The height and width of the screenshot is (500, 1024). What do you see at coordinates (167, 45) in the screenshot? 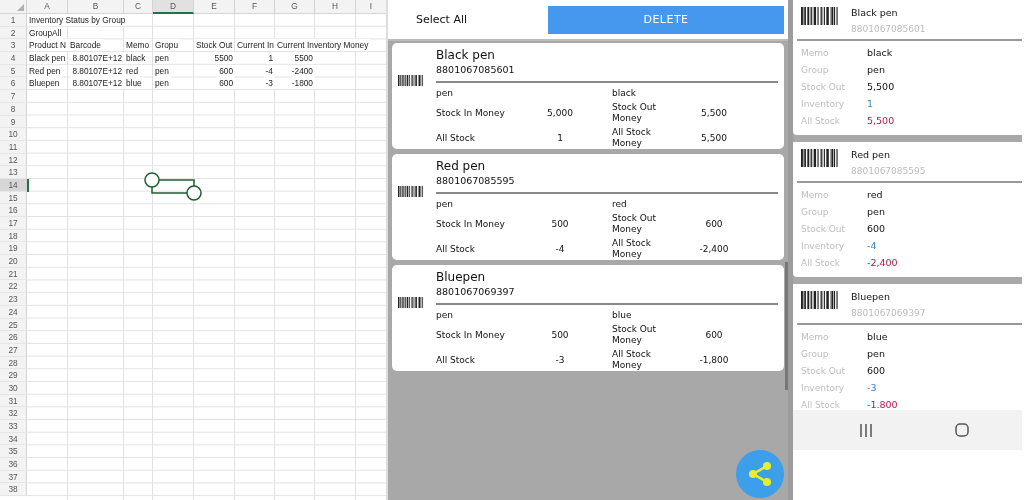
I see `table-cell: Gropu` at bounding box center [167, 45].